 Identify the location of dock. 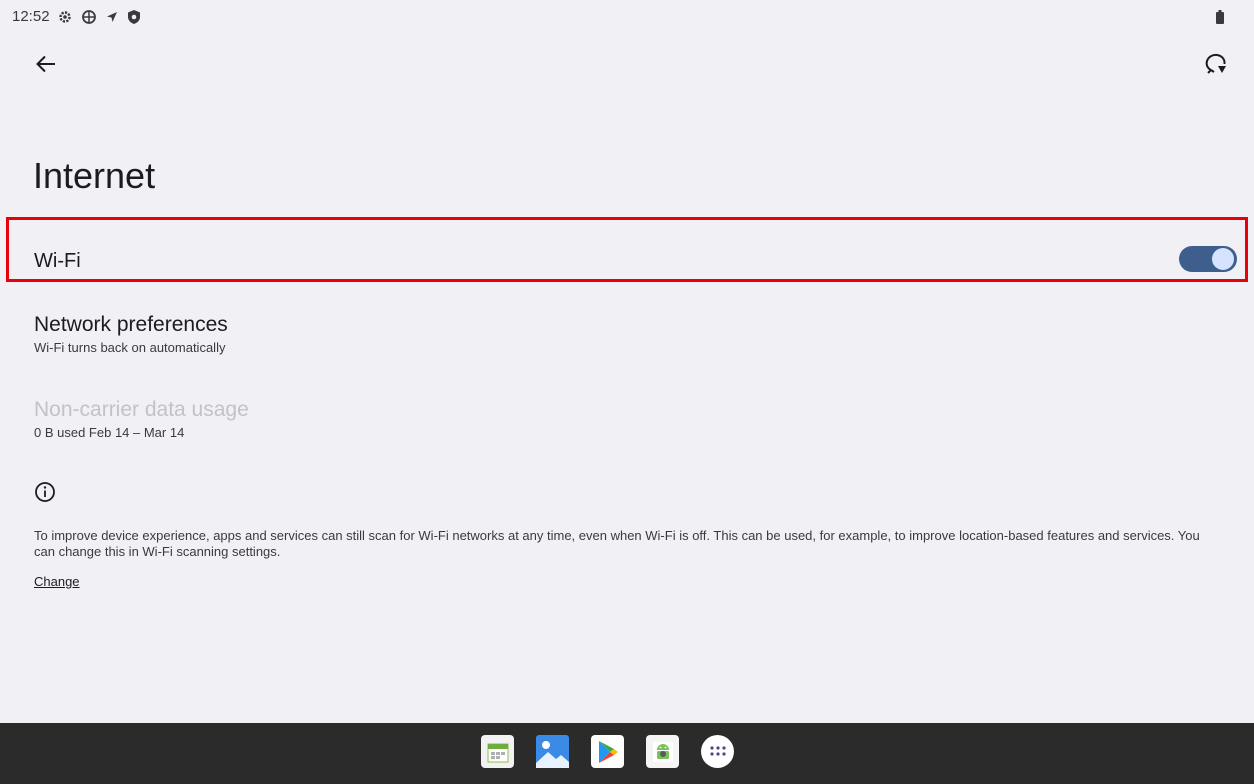
(607, 751).